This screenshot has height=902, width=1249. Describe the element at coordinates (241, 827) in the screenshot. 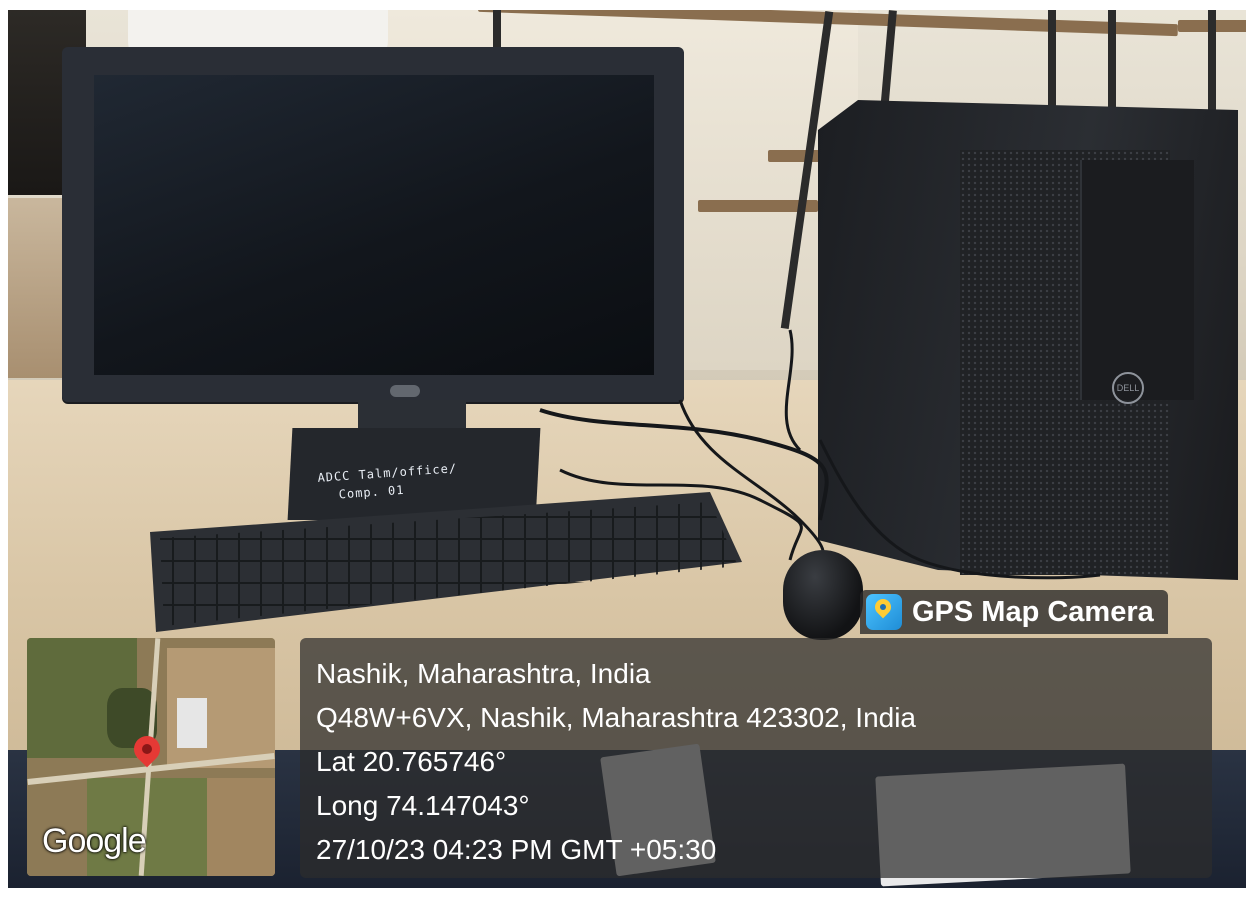

I see `map-field` at that location.